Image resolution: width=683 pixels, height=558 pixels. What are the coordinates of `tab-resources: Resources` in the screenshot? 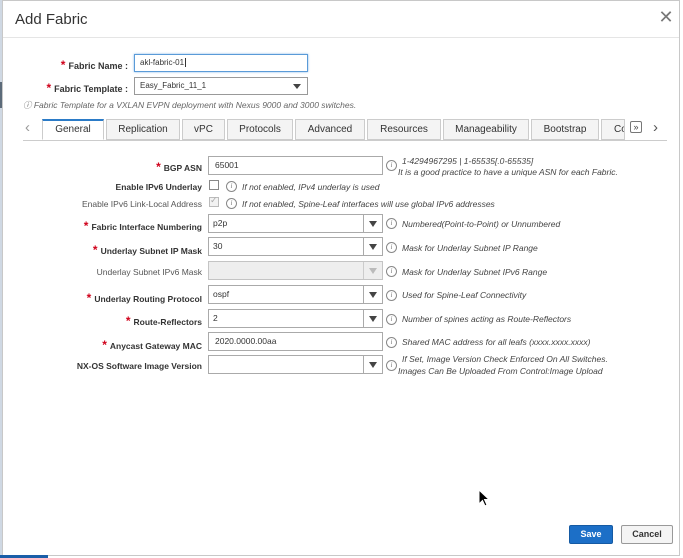 It's located at (404, 129).